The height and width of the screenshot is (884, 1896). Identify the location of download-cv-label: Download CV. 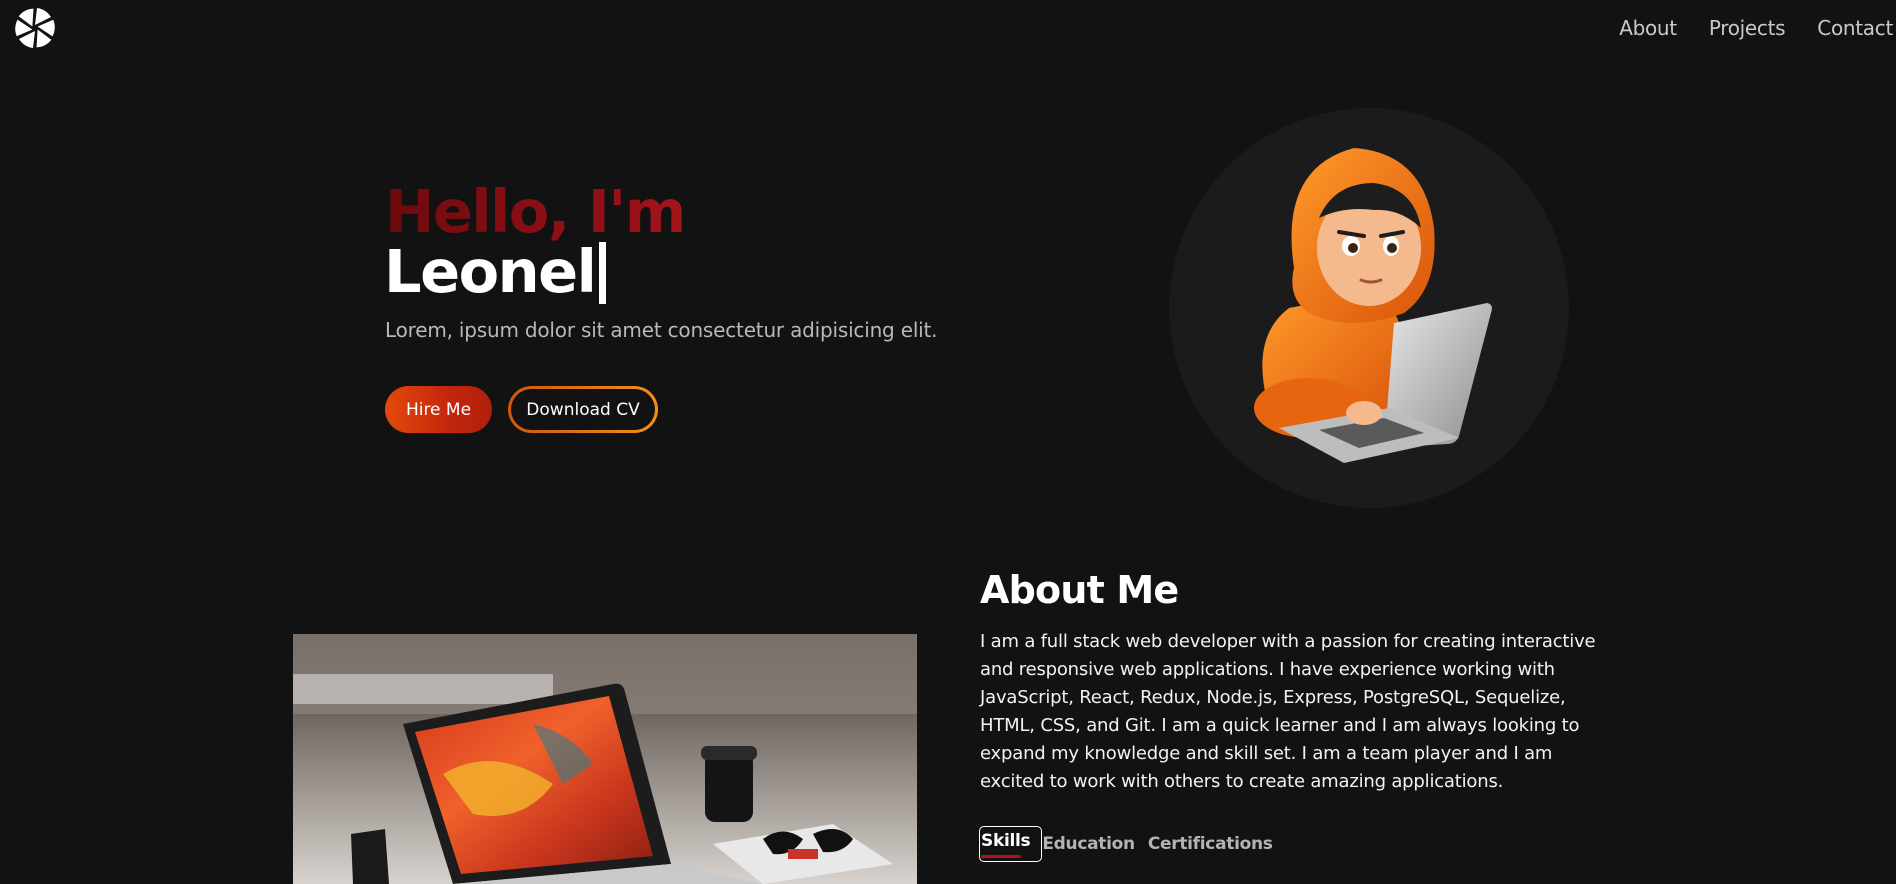
(583, 409).